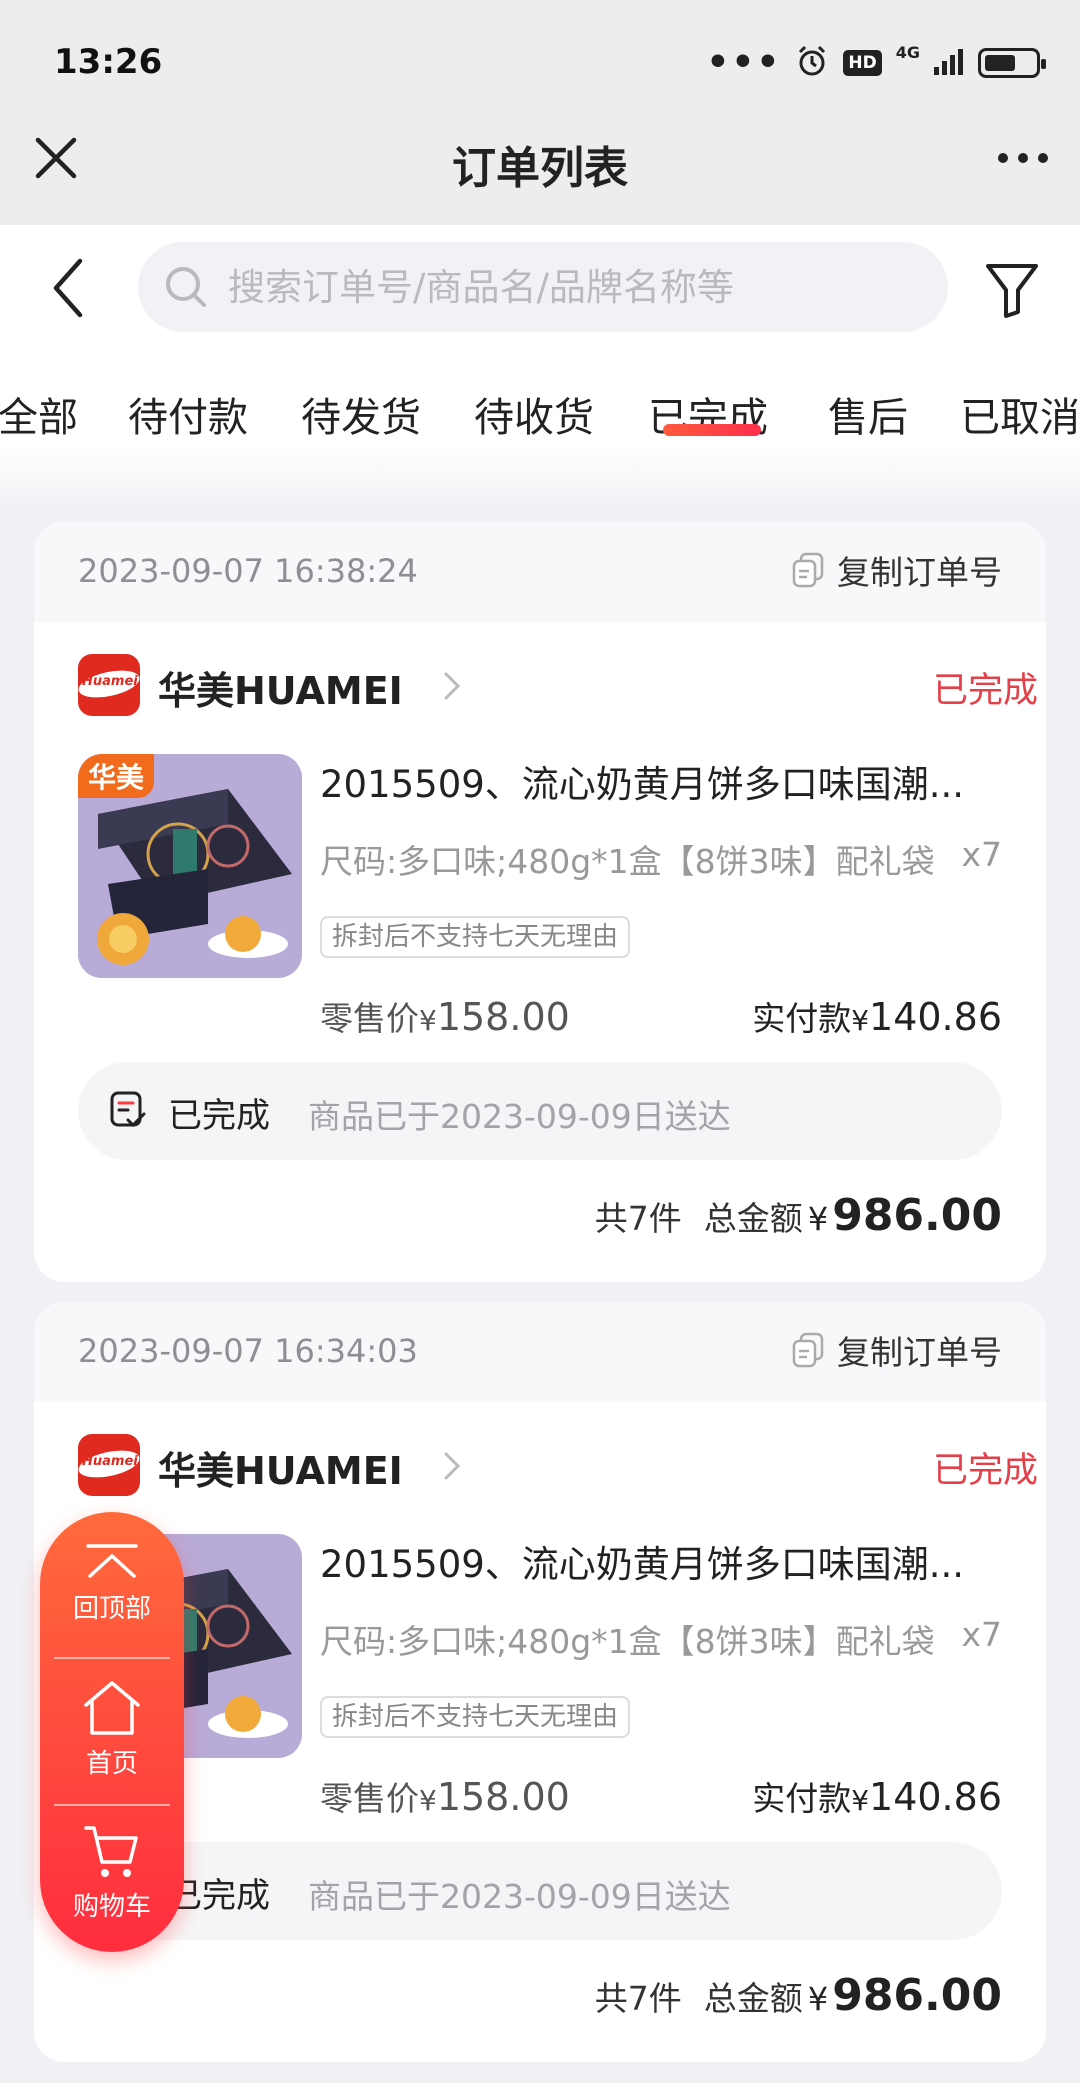 The height and width of the screenshot is (2083, 1080). Describe the element at coordinates (949, 63) in the screenshot. I see `signal-icon` at that location.